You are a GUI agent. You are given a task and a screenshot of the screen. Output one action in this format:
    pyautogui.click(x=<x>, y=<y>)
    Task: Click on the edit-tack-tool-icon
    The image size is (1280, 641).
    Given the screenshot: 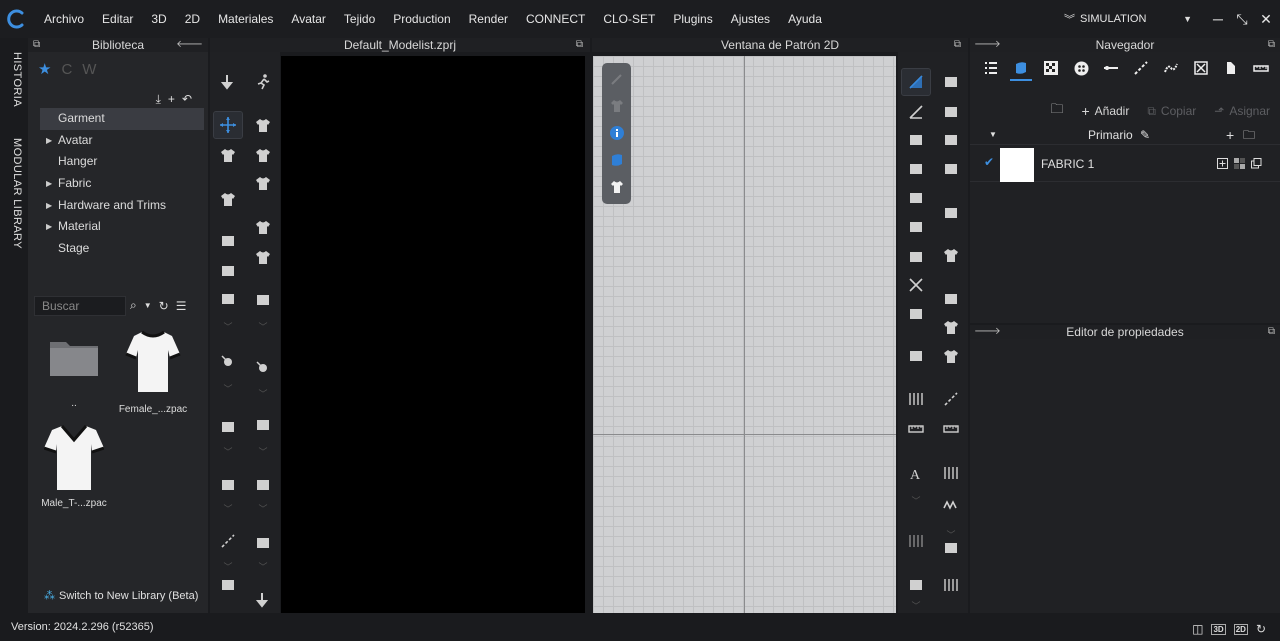 What is the action you would take?
    pyautogui.click(x=228, y=427)
    